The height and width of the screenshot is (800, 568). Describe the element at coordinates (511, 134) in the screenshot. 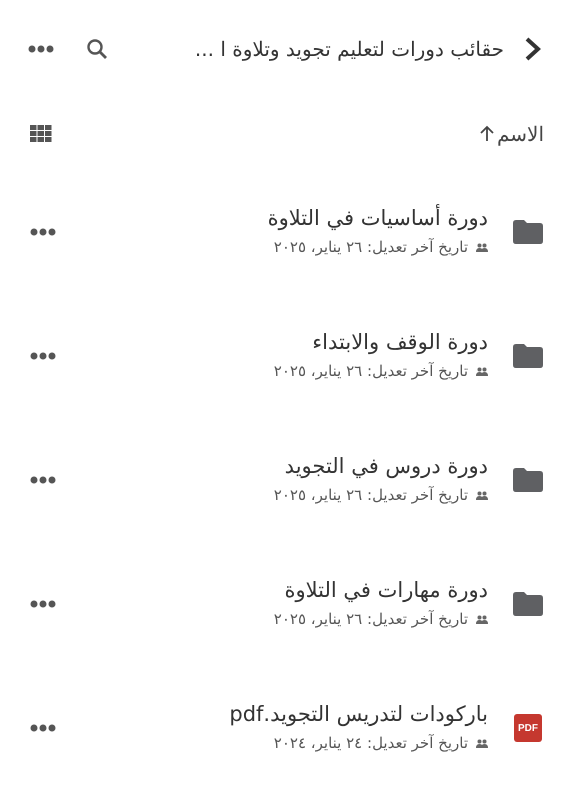

I see `sort-button: الاسم` at that location.